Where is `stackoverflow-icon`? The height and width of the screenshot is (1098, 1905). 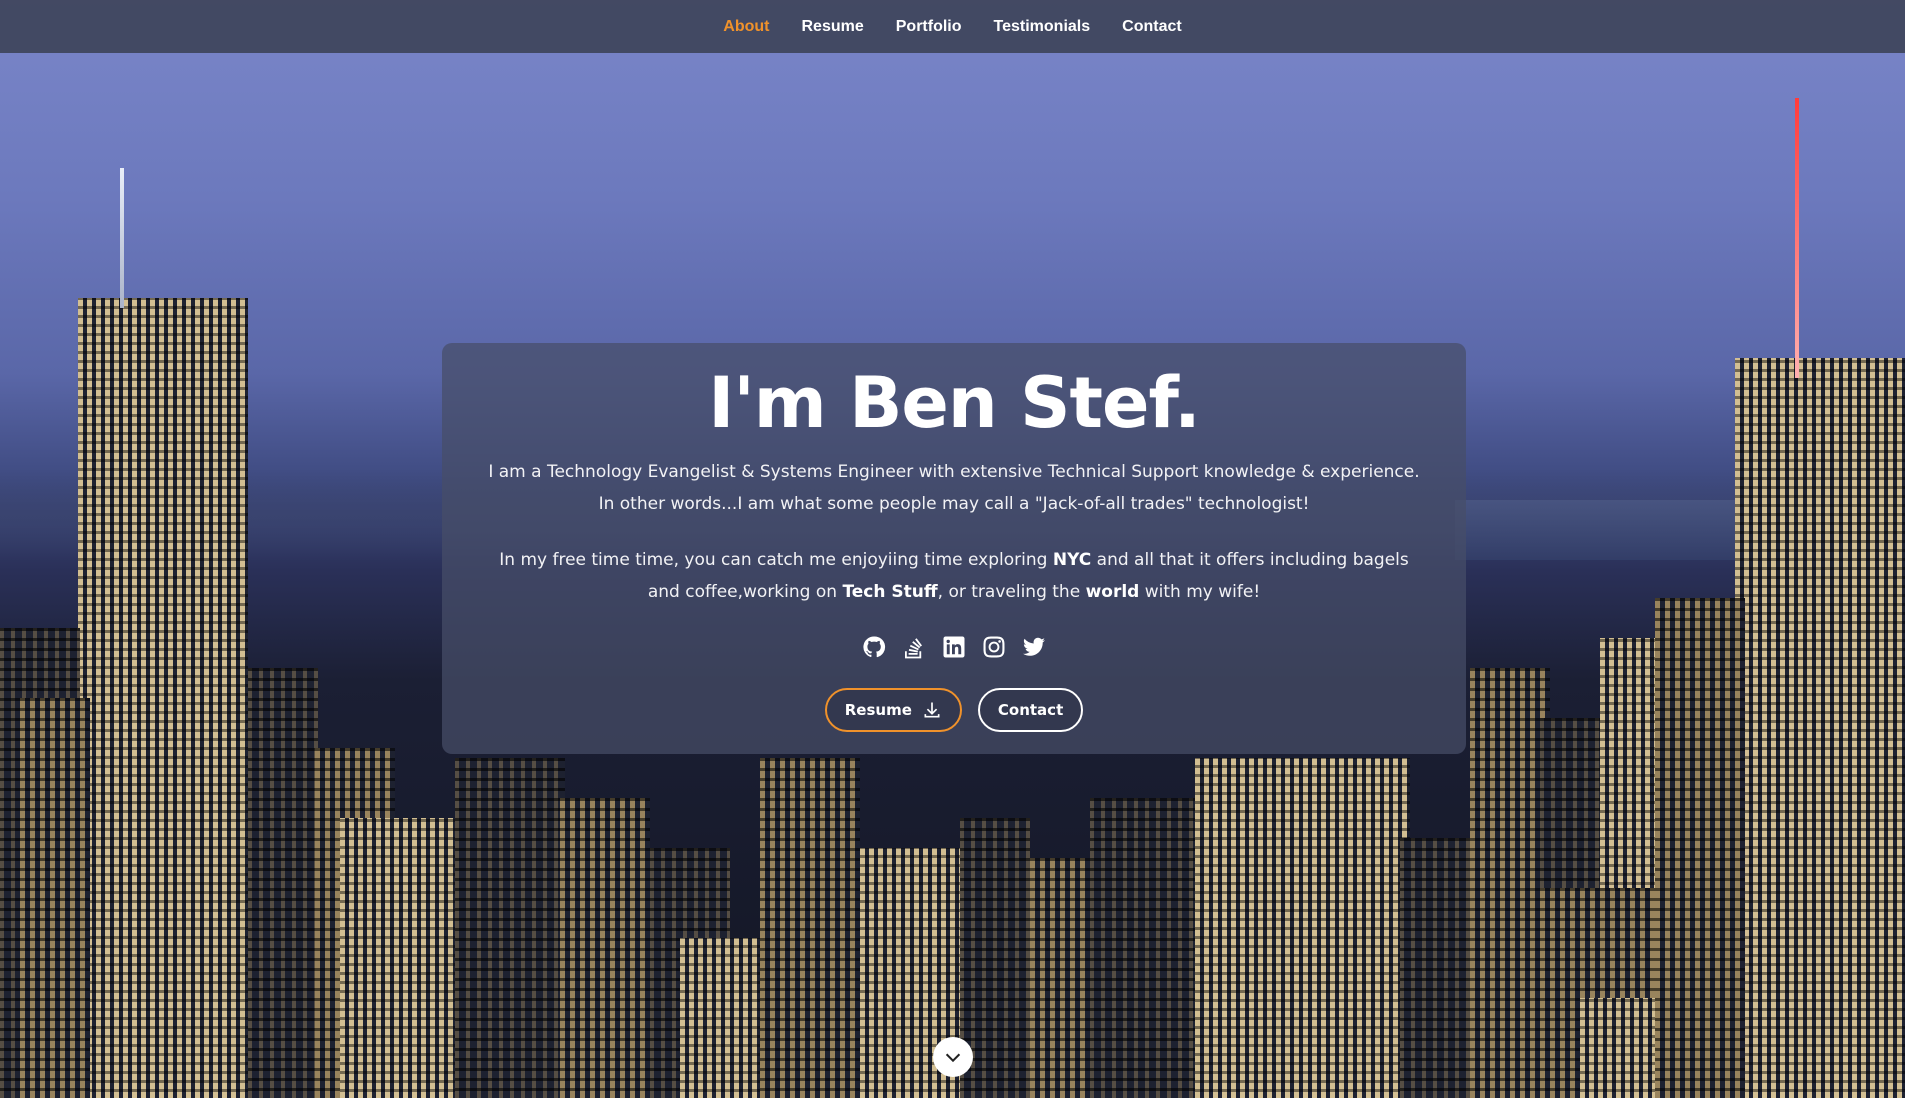 stackoverflow-icon is located at coordinates (914, 647).